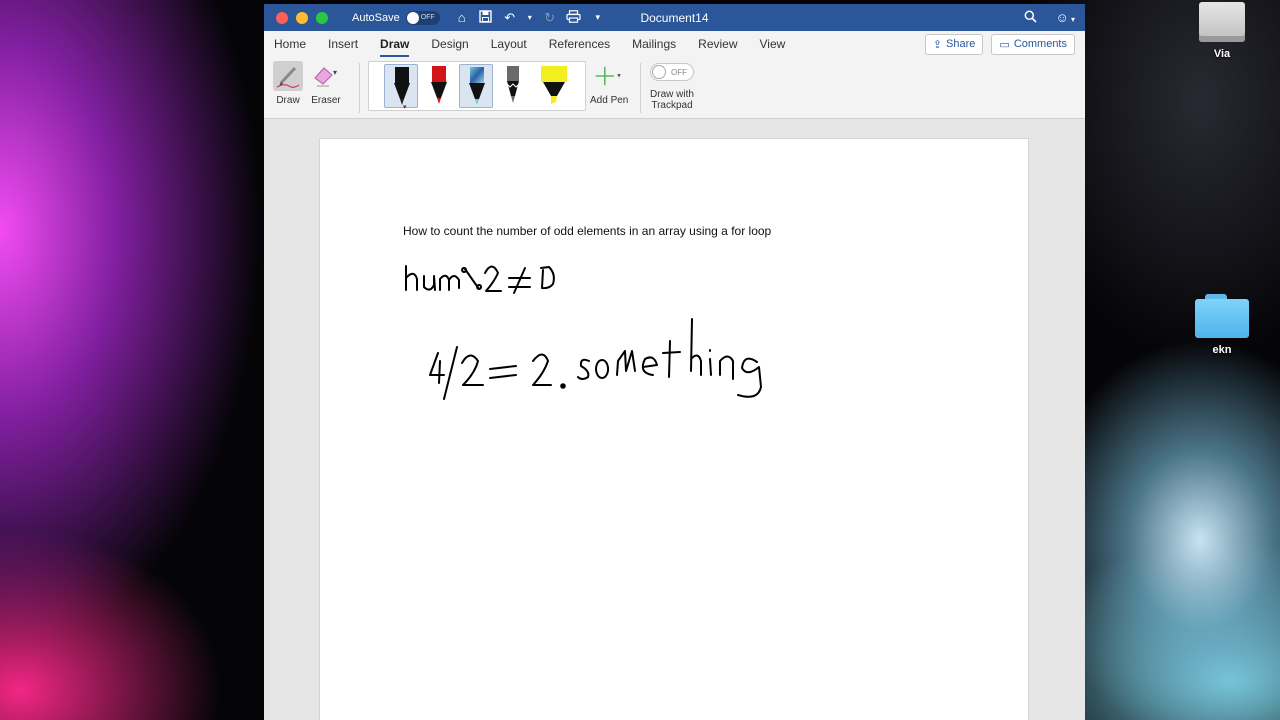 This screenshot has height=720, width=1280. I want to click on title-bar-right: ☺ ▾, so click(1049, 18).